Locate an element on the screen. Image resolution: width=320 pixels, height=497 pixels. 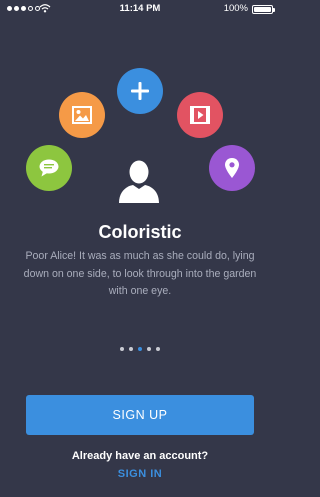
plus-icon is located at coordinates (140, 91).